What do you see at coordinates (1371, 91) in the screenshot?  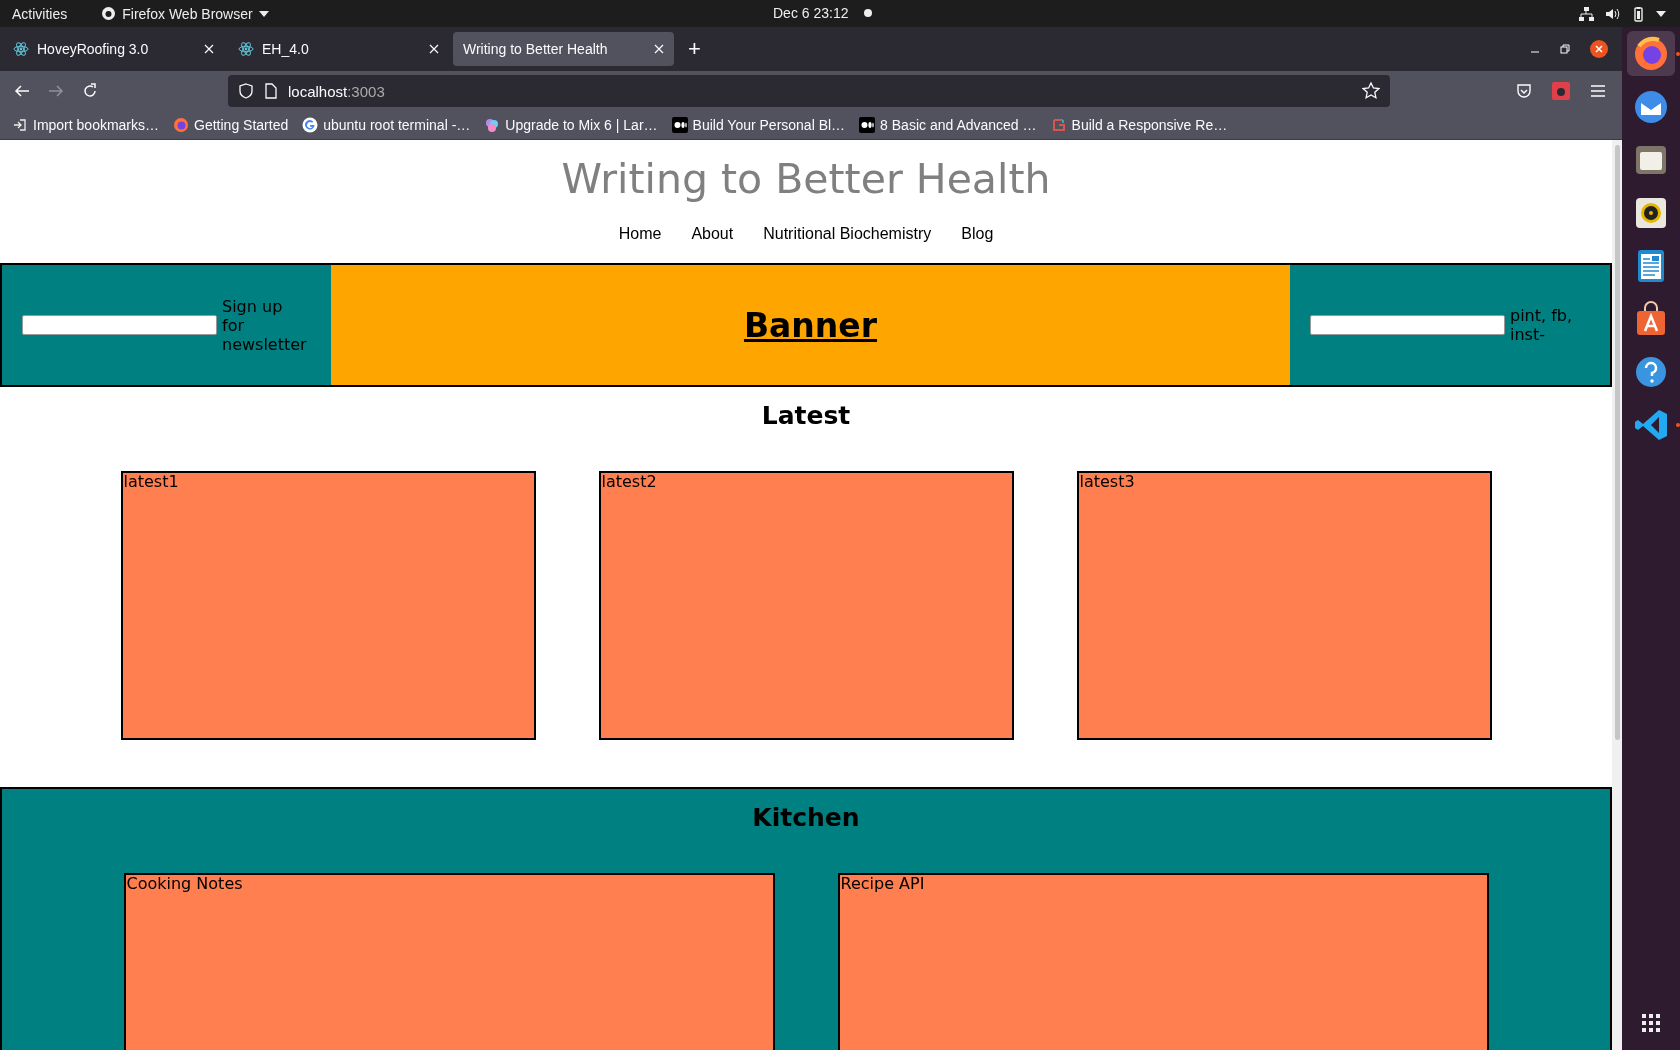 I see `star-icon` at bounding box center [1371, 91].